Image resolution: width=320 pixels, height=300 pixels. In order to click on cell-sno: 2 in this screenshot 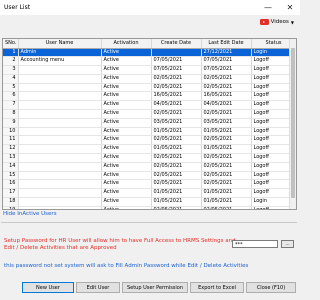, I will do `click(11, 61)`.